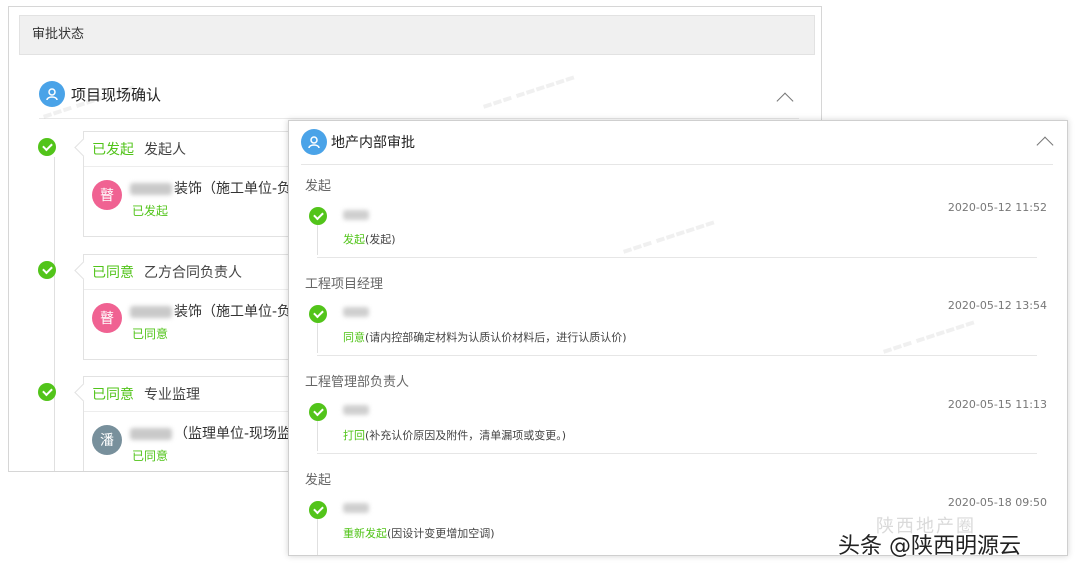 Image resolution: width=1080 pixels, height=576 pixels. Describe the element at coordinates (373, 143) in the screenshot. I see `section-title: 地产内部审批` at that location.